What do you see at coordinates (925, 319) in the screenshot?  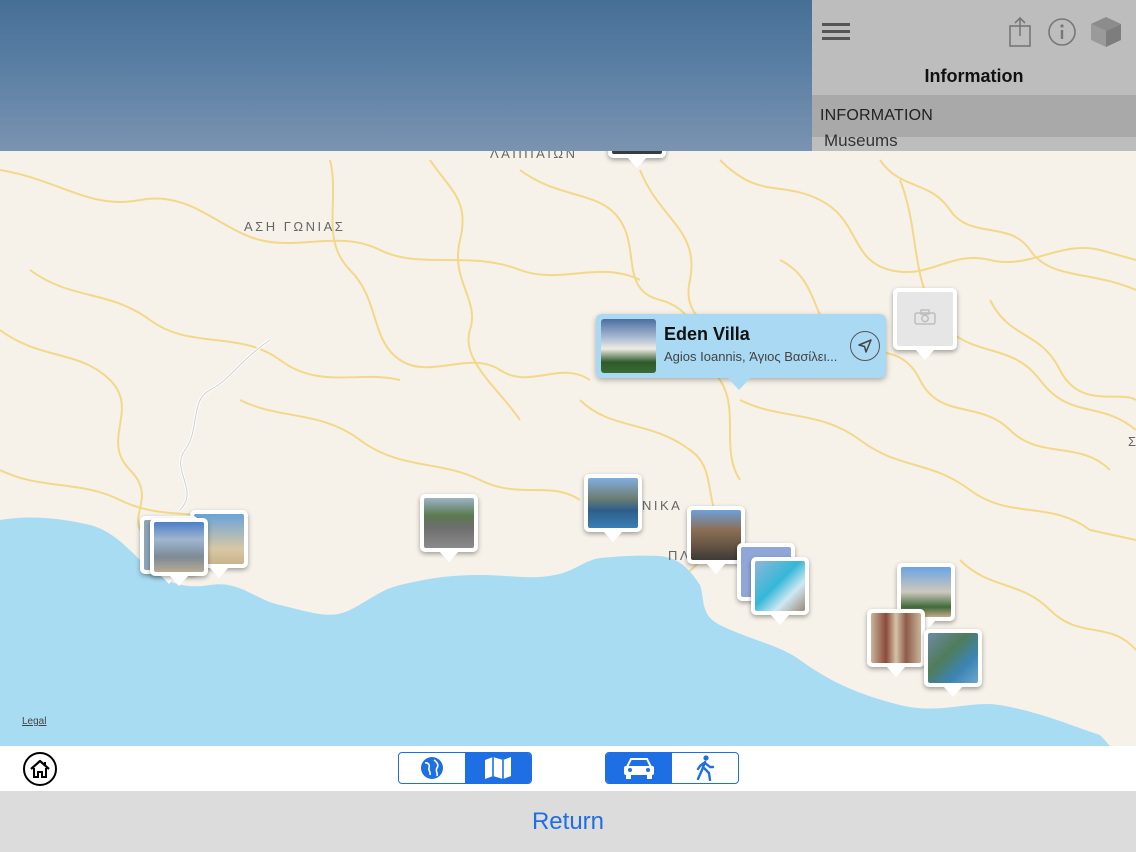 I see `camera-icon` at bounding box center [925, 319].